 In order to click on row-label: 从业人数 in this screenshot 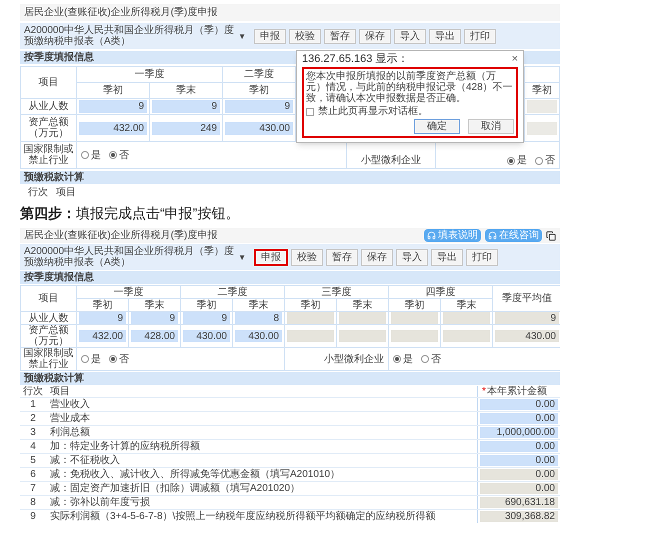, I will do `click(48, 106)`.